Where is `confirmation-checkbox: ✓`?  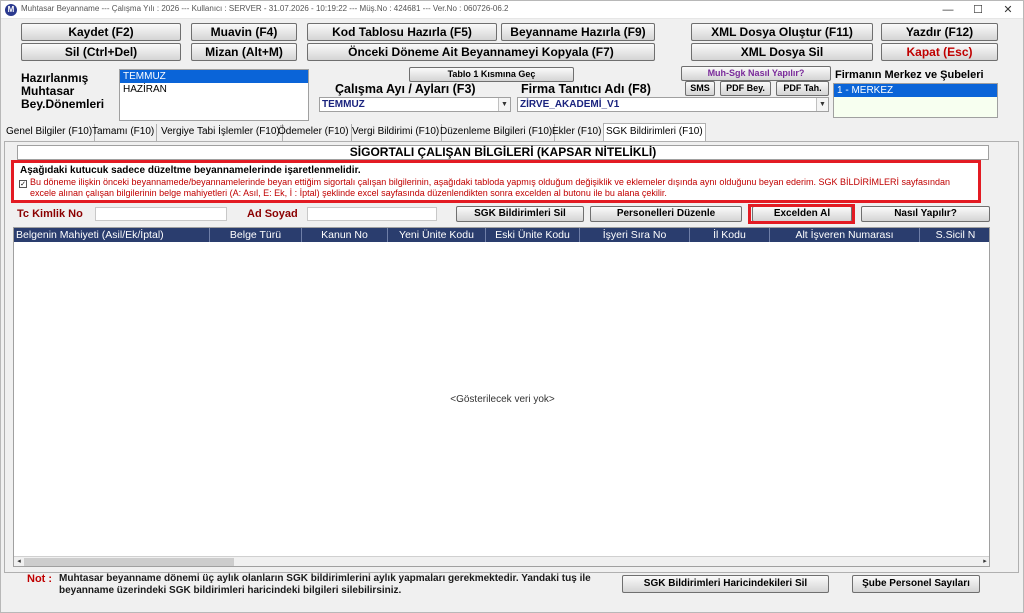 confirmation-checkbox: ✓ is located at coordinates (23, 184).